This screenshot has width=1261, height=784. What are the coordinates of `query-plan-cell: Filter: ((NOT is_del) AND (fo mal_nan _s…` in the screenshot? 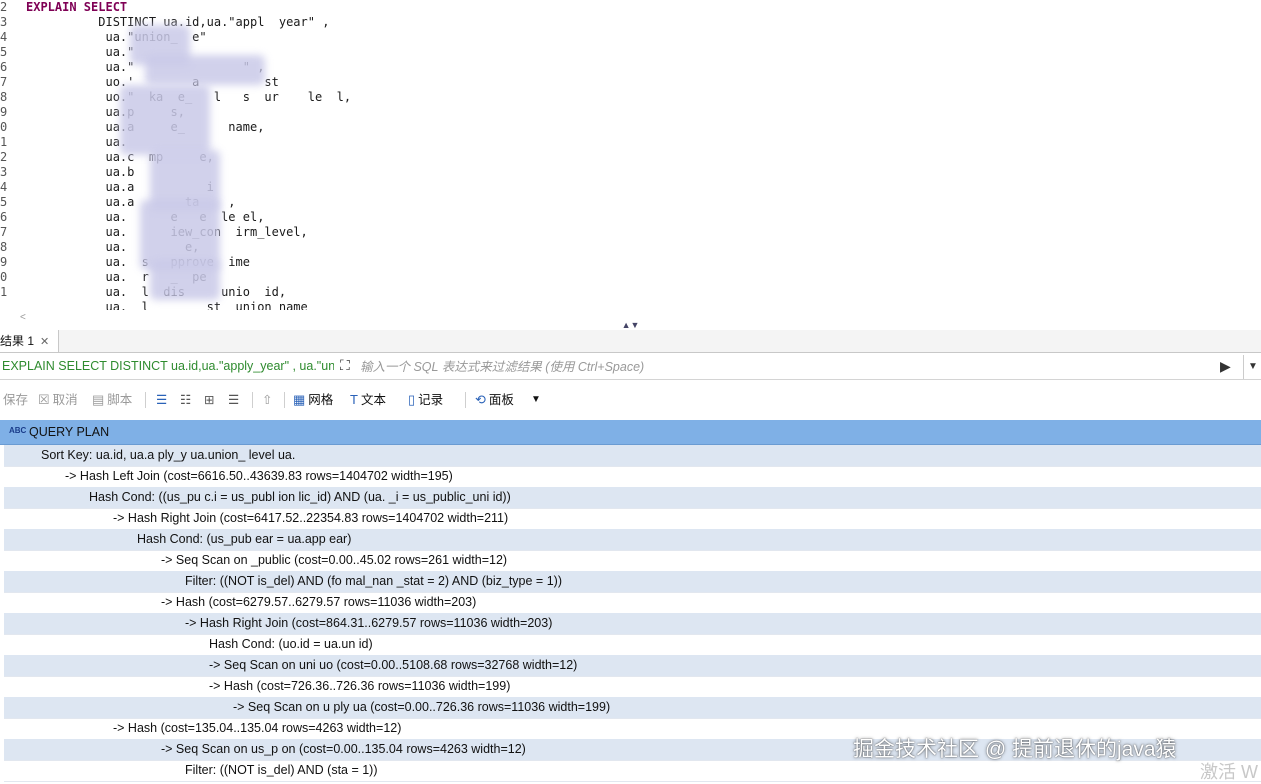 It's located at (373, 581).